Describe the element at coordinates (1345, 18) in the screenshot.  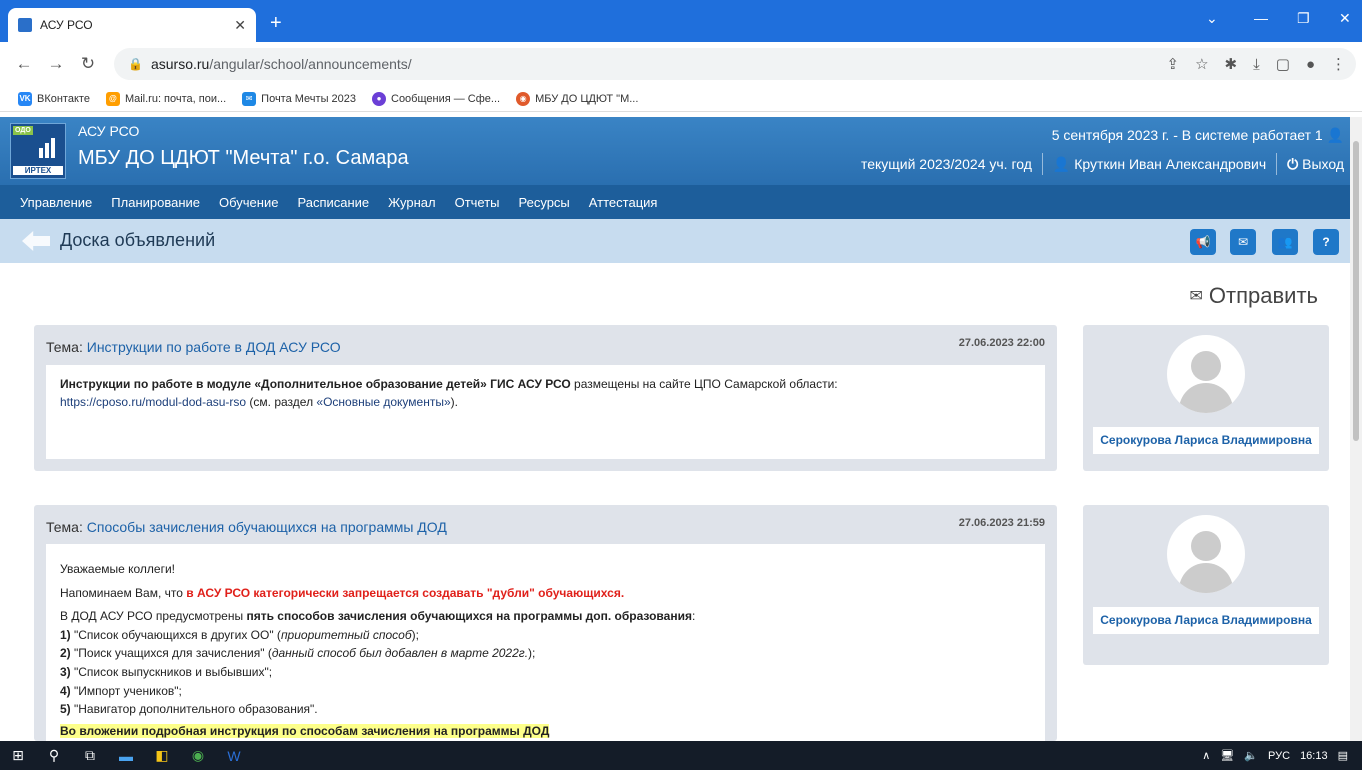
I see `close-window-icon: ✕` at that location.